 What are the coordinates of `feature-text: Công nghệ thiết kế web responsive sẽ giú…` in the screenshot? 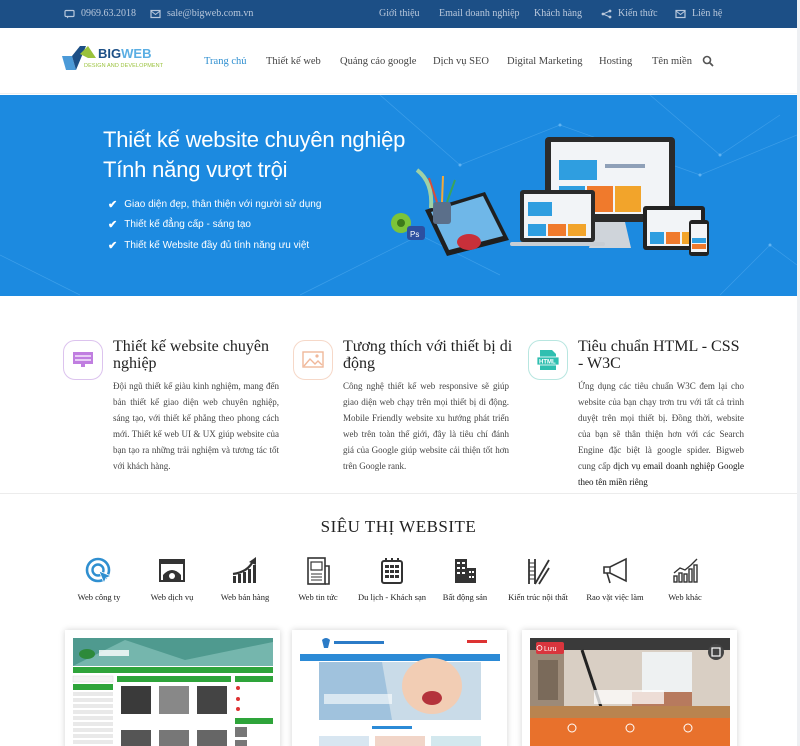 It's located at (426, 426).